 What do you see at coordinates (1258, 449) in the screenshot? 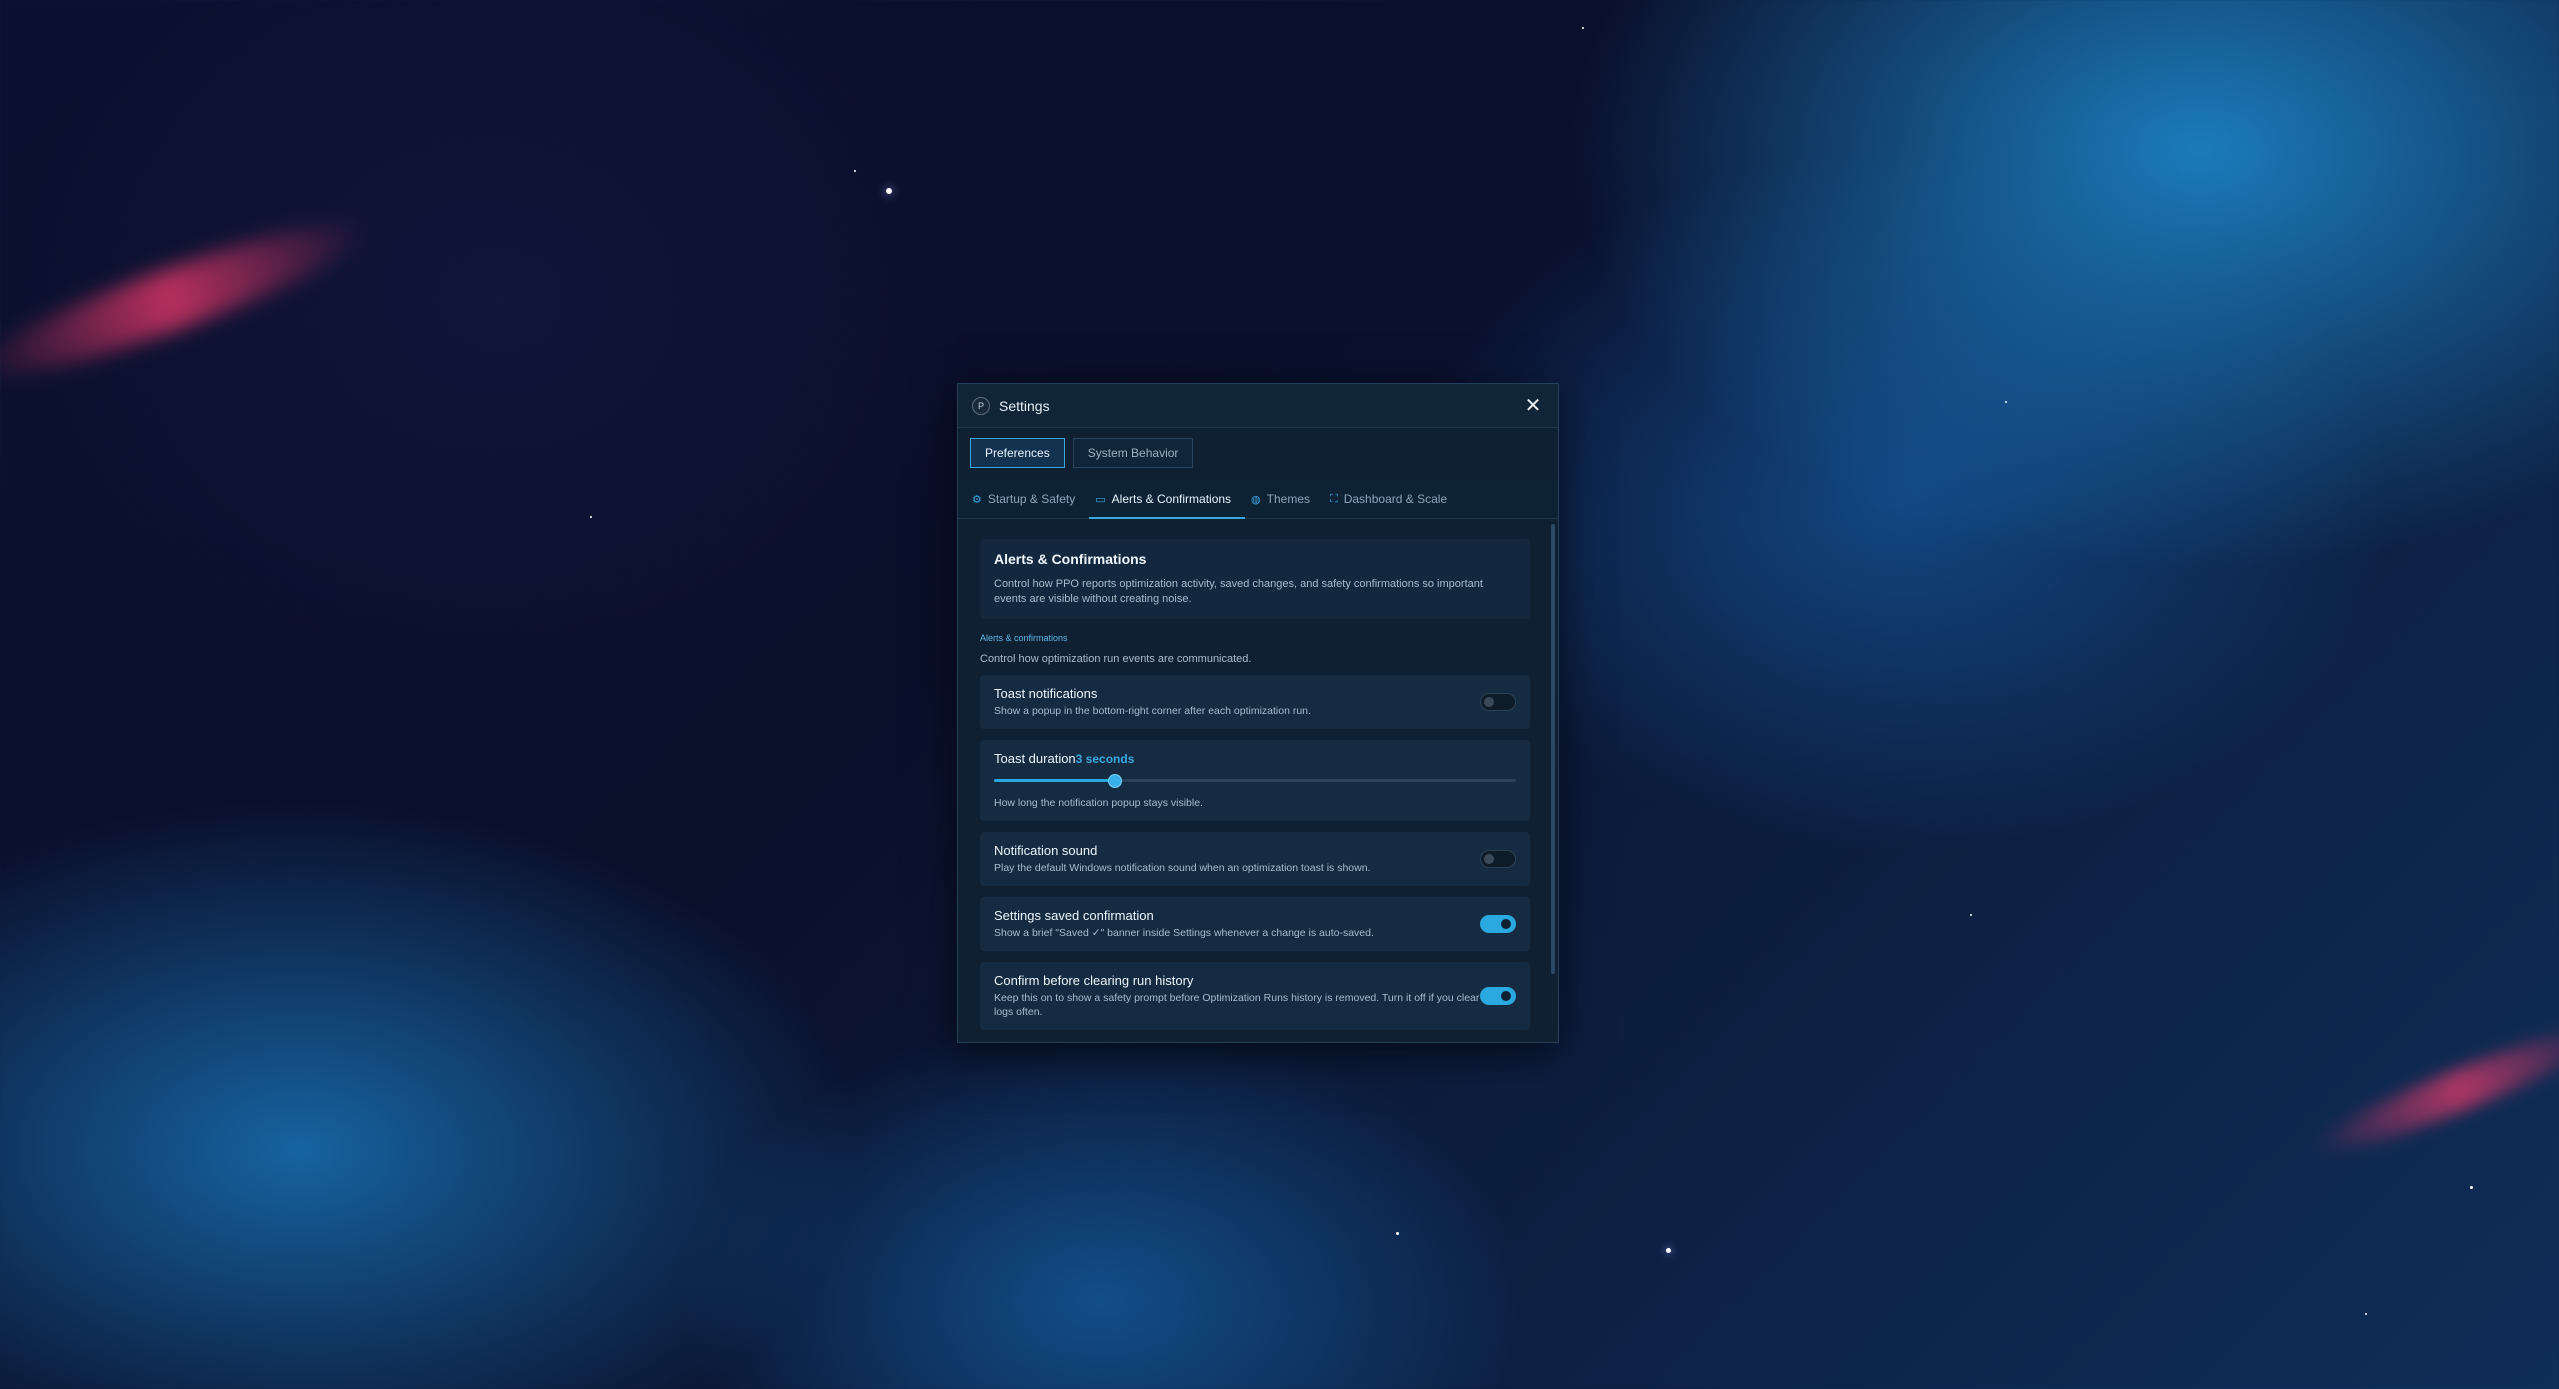
I see `top-tab-bar: Preferences System Behavior` at bounding box center [1258, 449].